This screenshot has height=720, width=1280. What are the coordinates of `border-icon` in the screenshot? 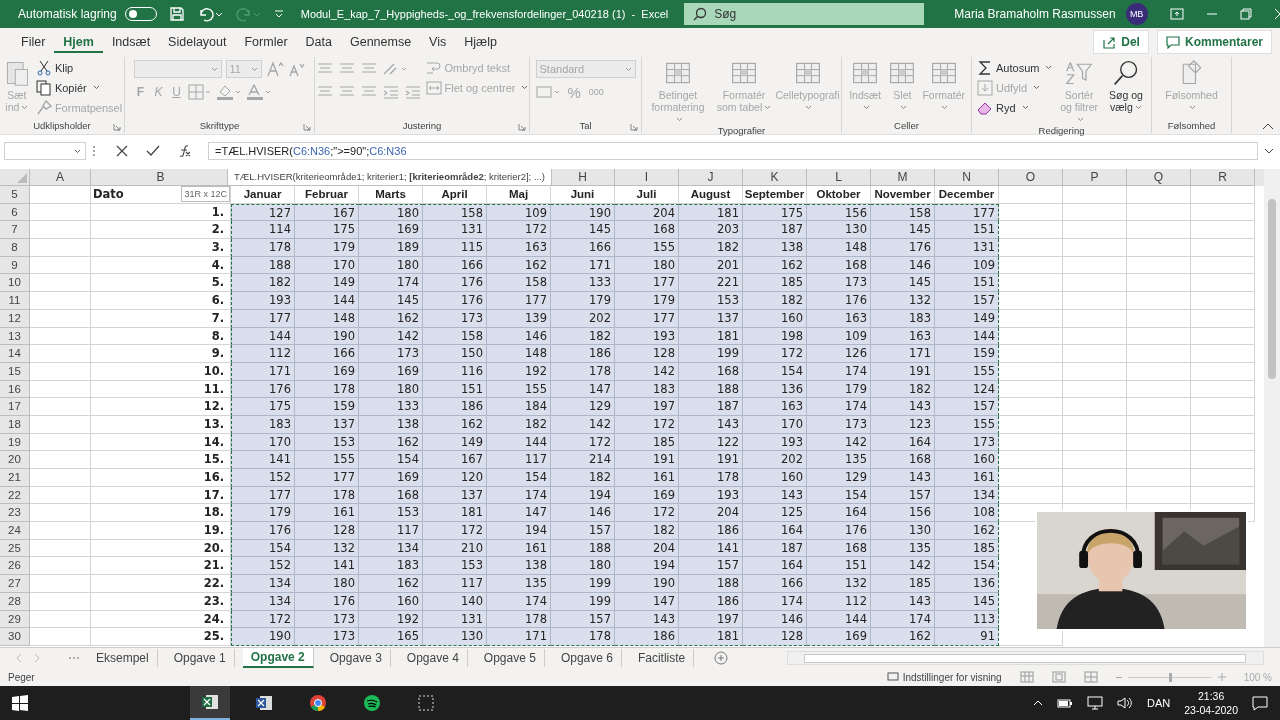 It's located at (199, 92).